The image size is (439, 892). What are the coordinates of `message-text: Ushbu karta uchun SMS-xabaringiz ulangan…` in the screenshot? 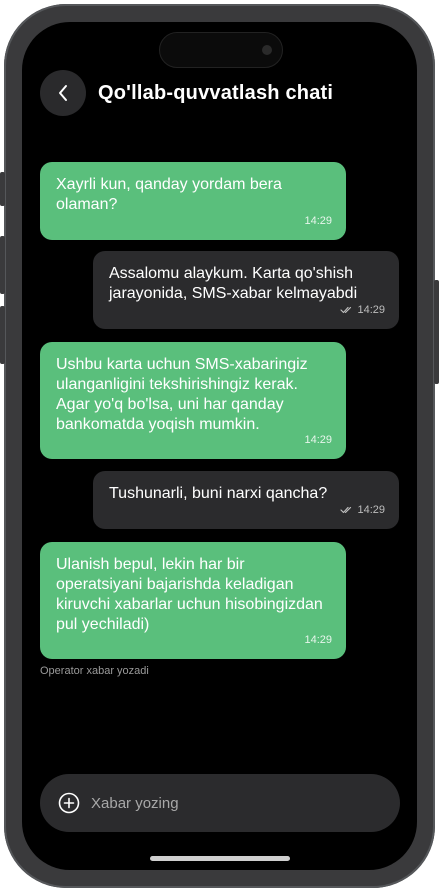 It's located at (182, 394).